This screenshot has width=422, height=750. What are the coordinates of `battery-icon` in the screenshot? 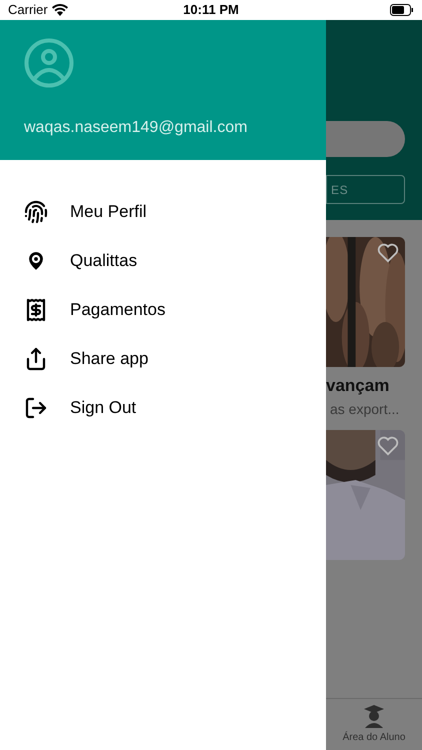 It's located at (402, 10).